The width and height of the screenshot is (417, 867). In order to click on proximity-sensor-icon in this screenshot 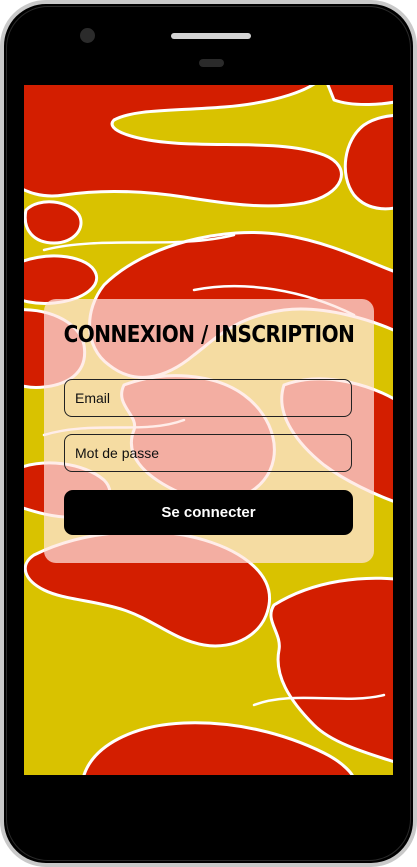, I will do `click(211, 63)`.